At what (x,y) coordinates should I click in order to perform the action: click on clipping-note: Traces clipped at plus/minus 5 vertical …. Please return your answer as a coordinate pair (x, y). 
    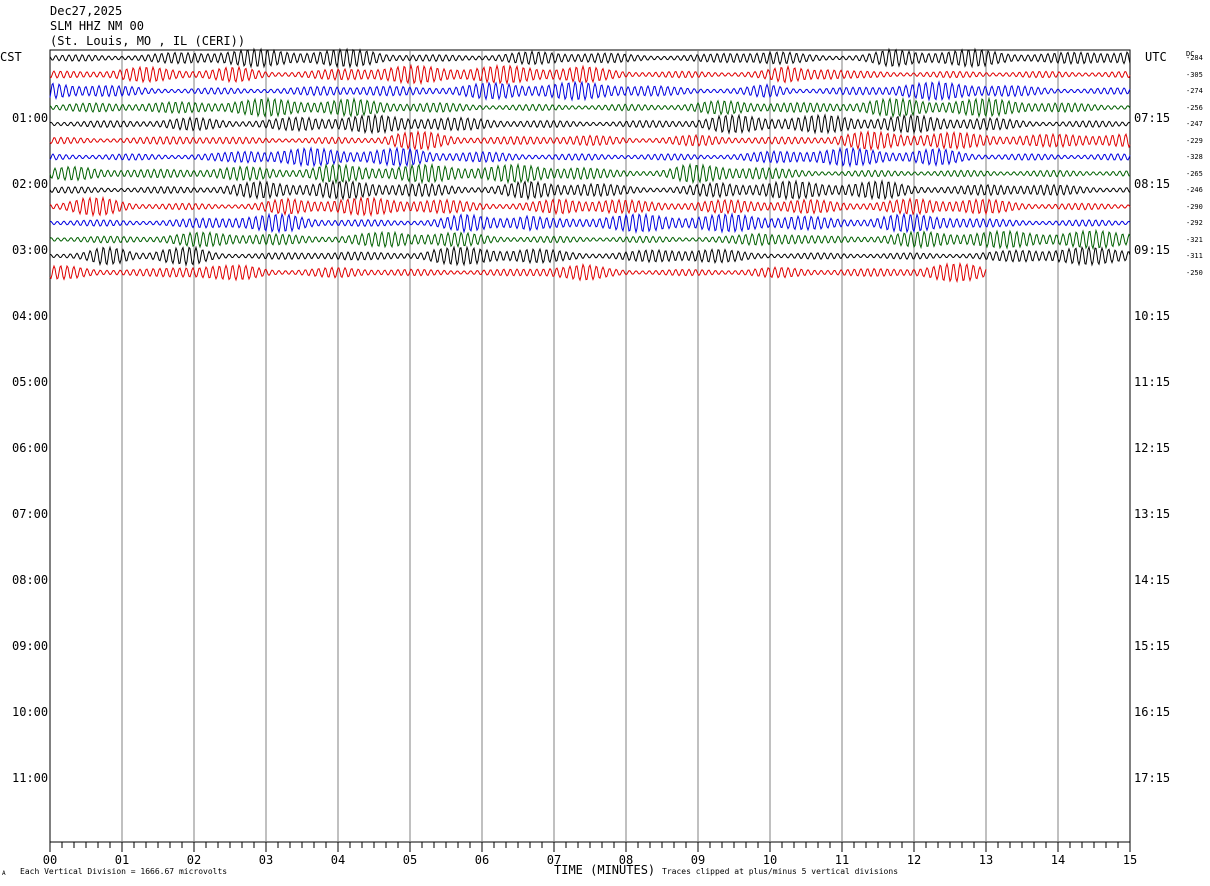
    Looking at the image, I should click on (780, 871).